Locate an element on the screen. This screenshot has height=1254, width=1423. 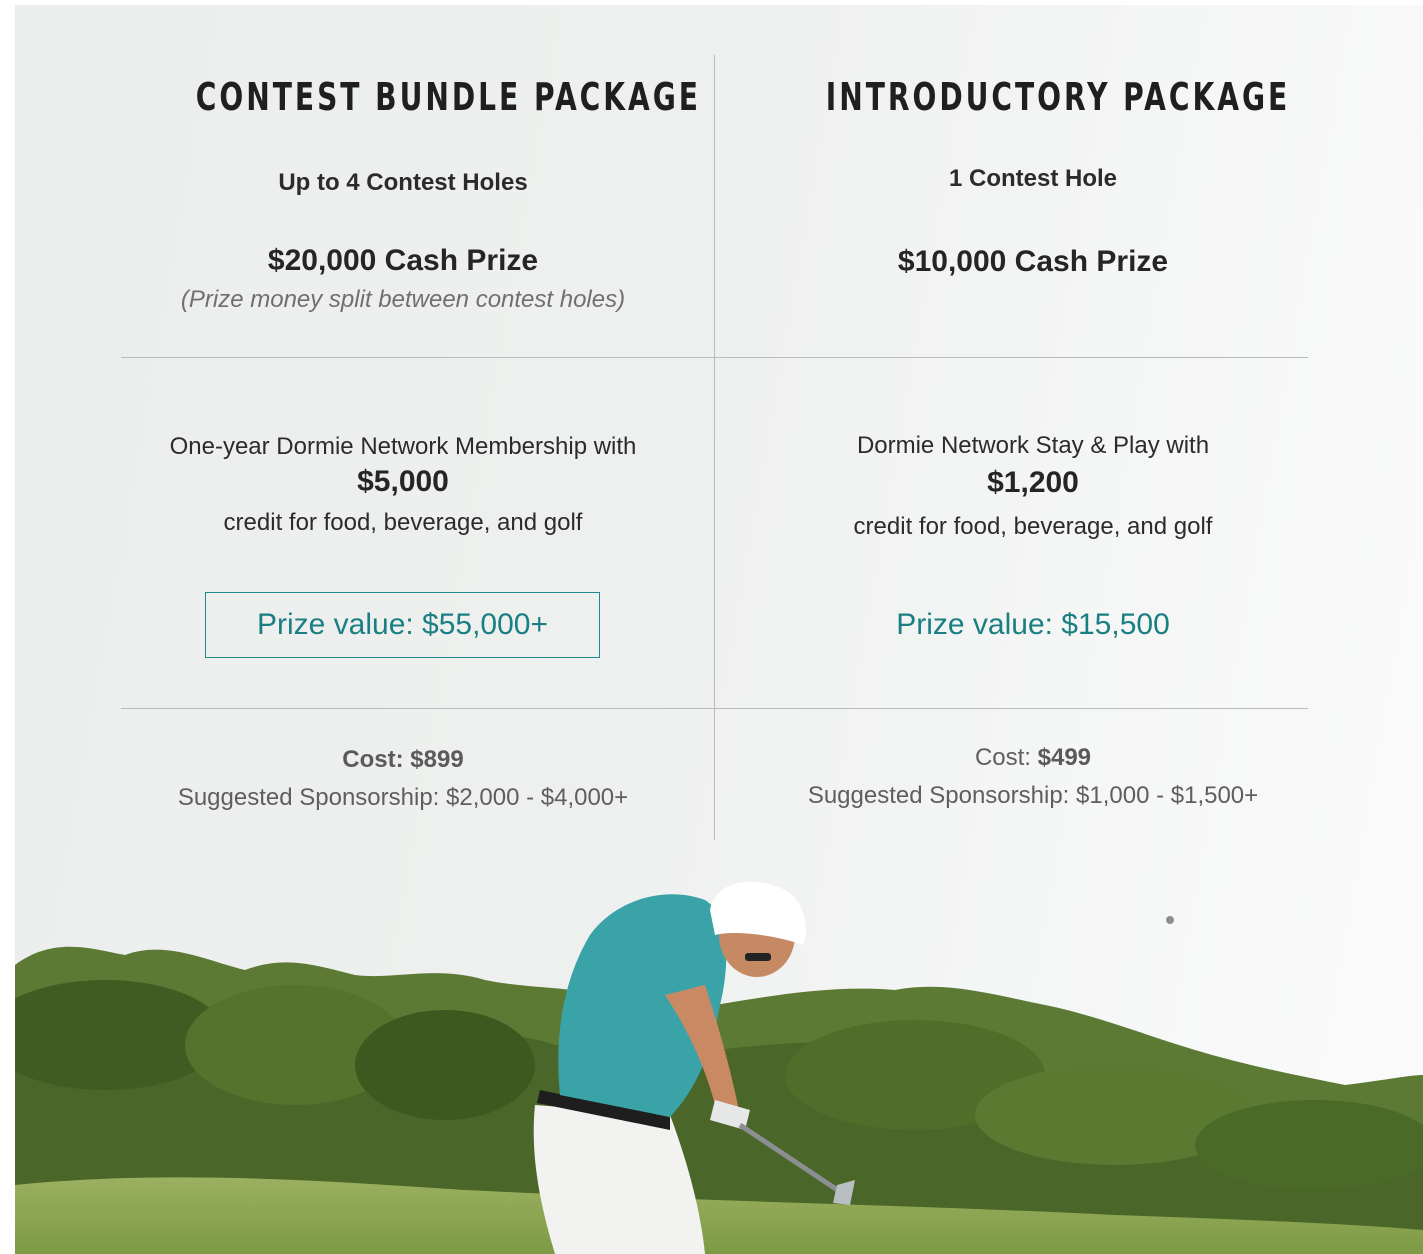
cost-label: Cost: is located at coordinates (1006, 757).